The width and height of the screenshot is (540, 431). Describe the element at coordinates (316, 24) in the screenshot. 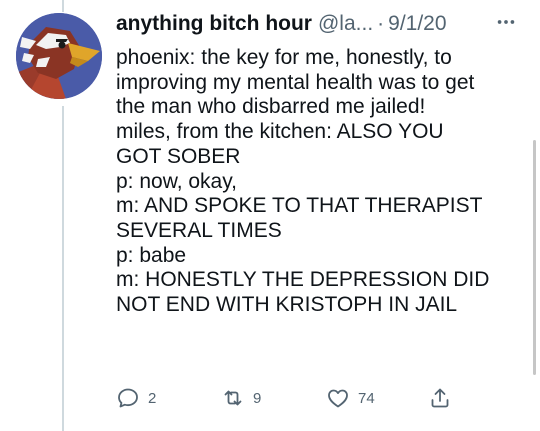

I see `tweet-header: anything bitch hour @la... · 9/1/20` at that location.